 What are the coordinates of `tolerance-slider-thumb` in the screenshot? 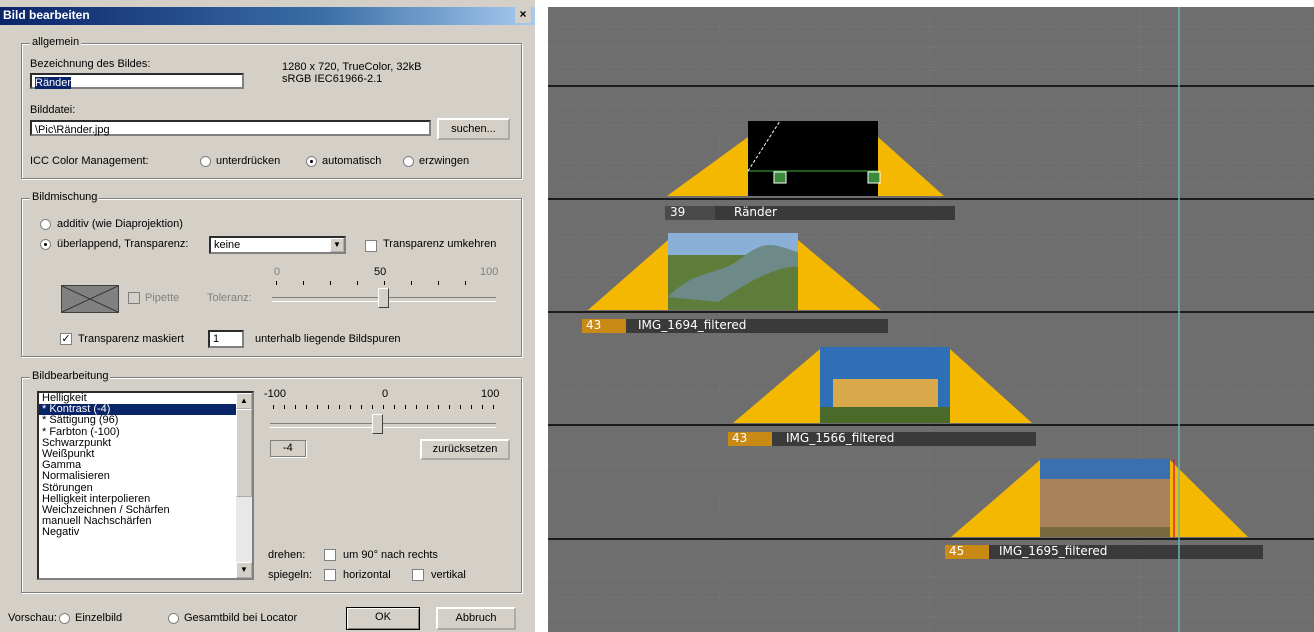 It's located at (383, 298).